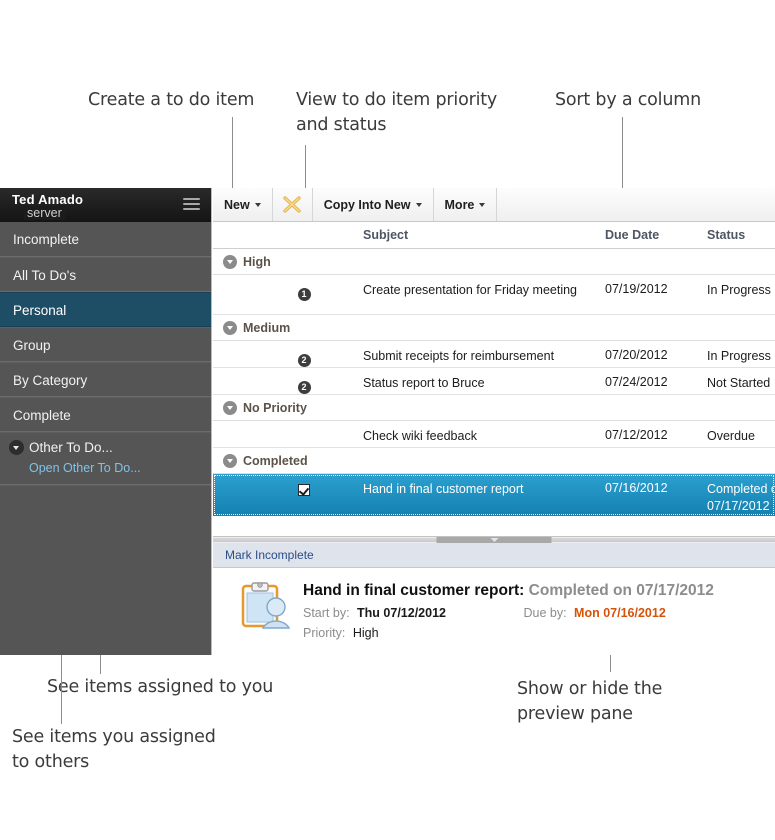 The width and height of the screenshot is (775, 840). What do you see at coordinates (105, 239) in the screenshot?
I see `sidebar-item-incomplete: Incomplete` at bounding box center [105, 239].